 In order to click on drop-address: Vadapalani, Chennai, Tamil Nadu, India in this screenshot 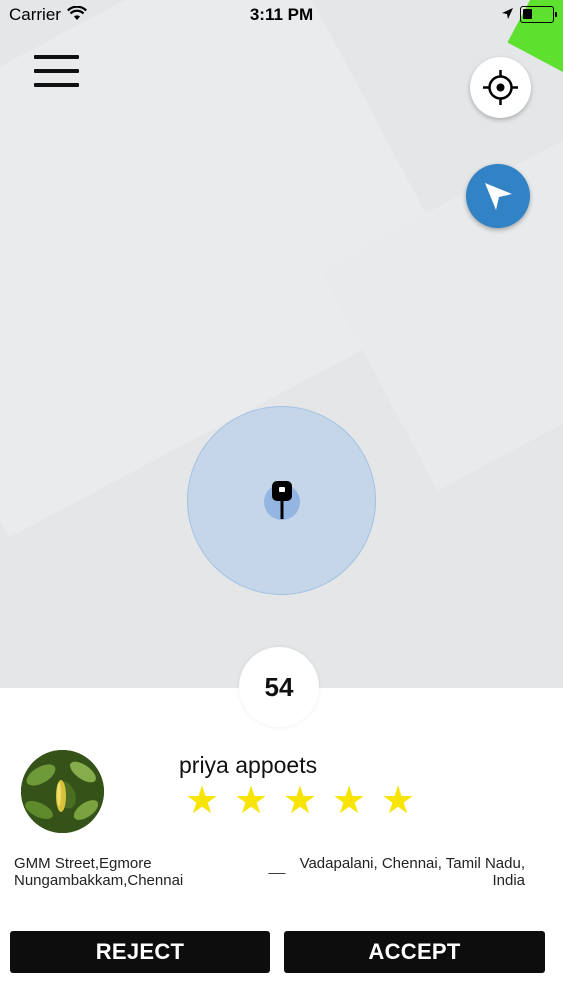, I will do `click(410, 872)`.